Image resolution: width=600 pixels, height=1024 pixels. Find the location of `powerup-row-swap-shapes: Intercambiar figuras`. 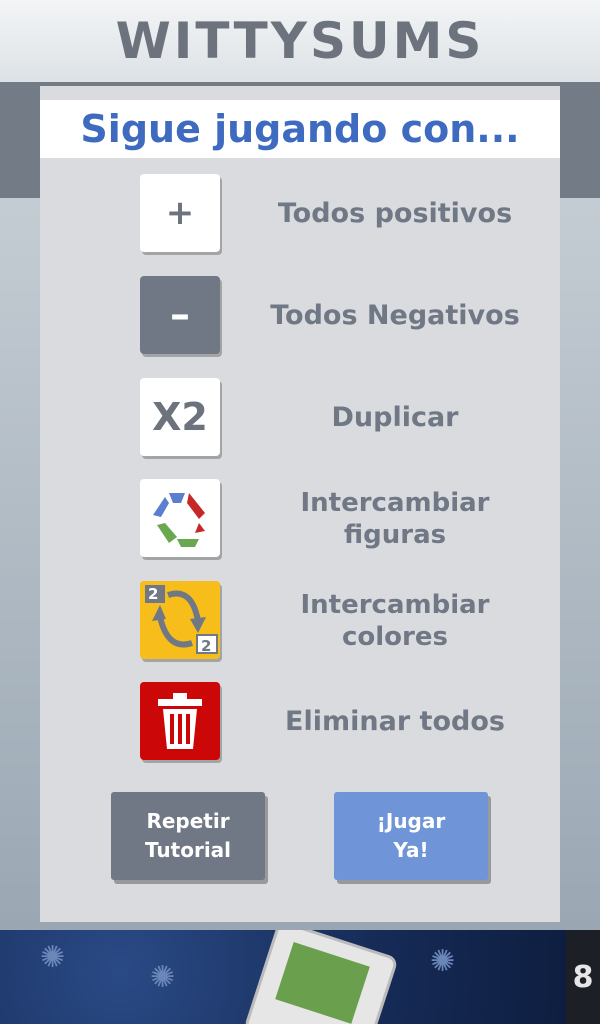

powerup-row-swap-shapes: Intercambiar figuras is located at coordinates (300, 519).